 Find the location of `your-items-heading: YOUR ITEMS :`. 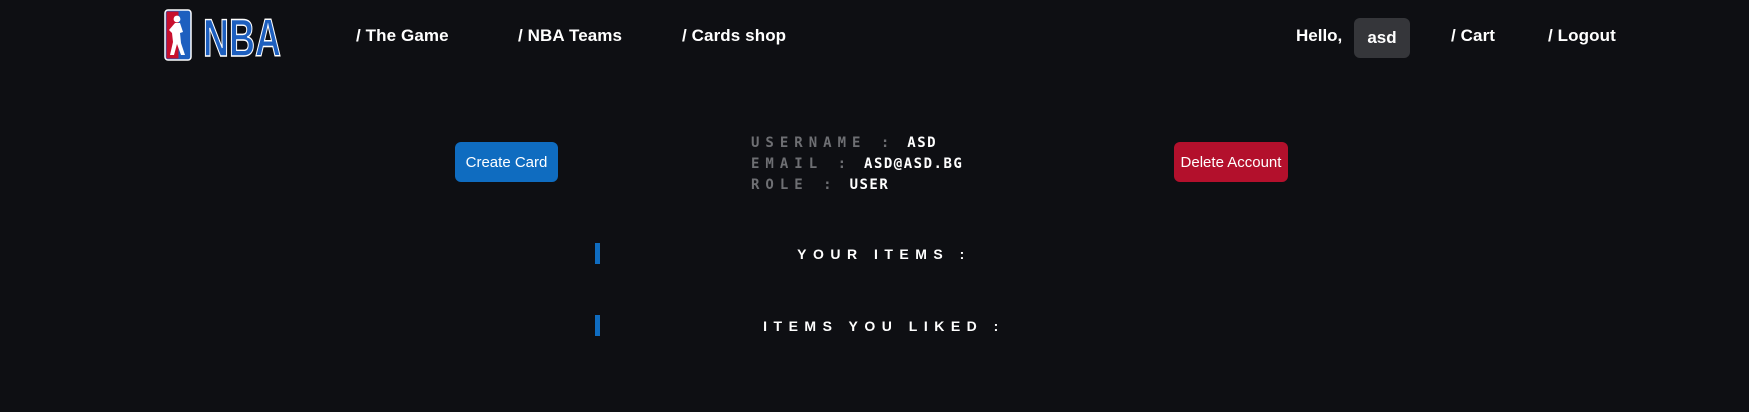

your-items-heading: YOUR ITEMS : is located at coordinates (884, 254).